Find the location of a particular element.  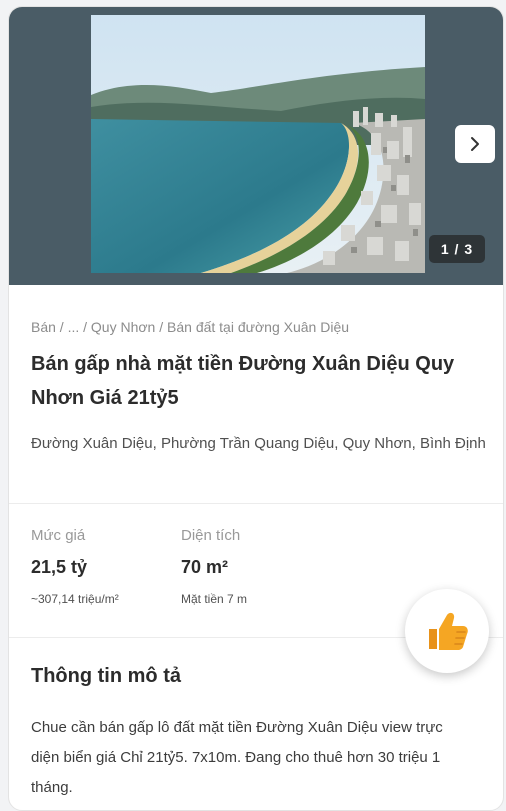

like-button is located at coordinates (447, 631).